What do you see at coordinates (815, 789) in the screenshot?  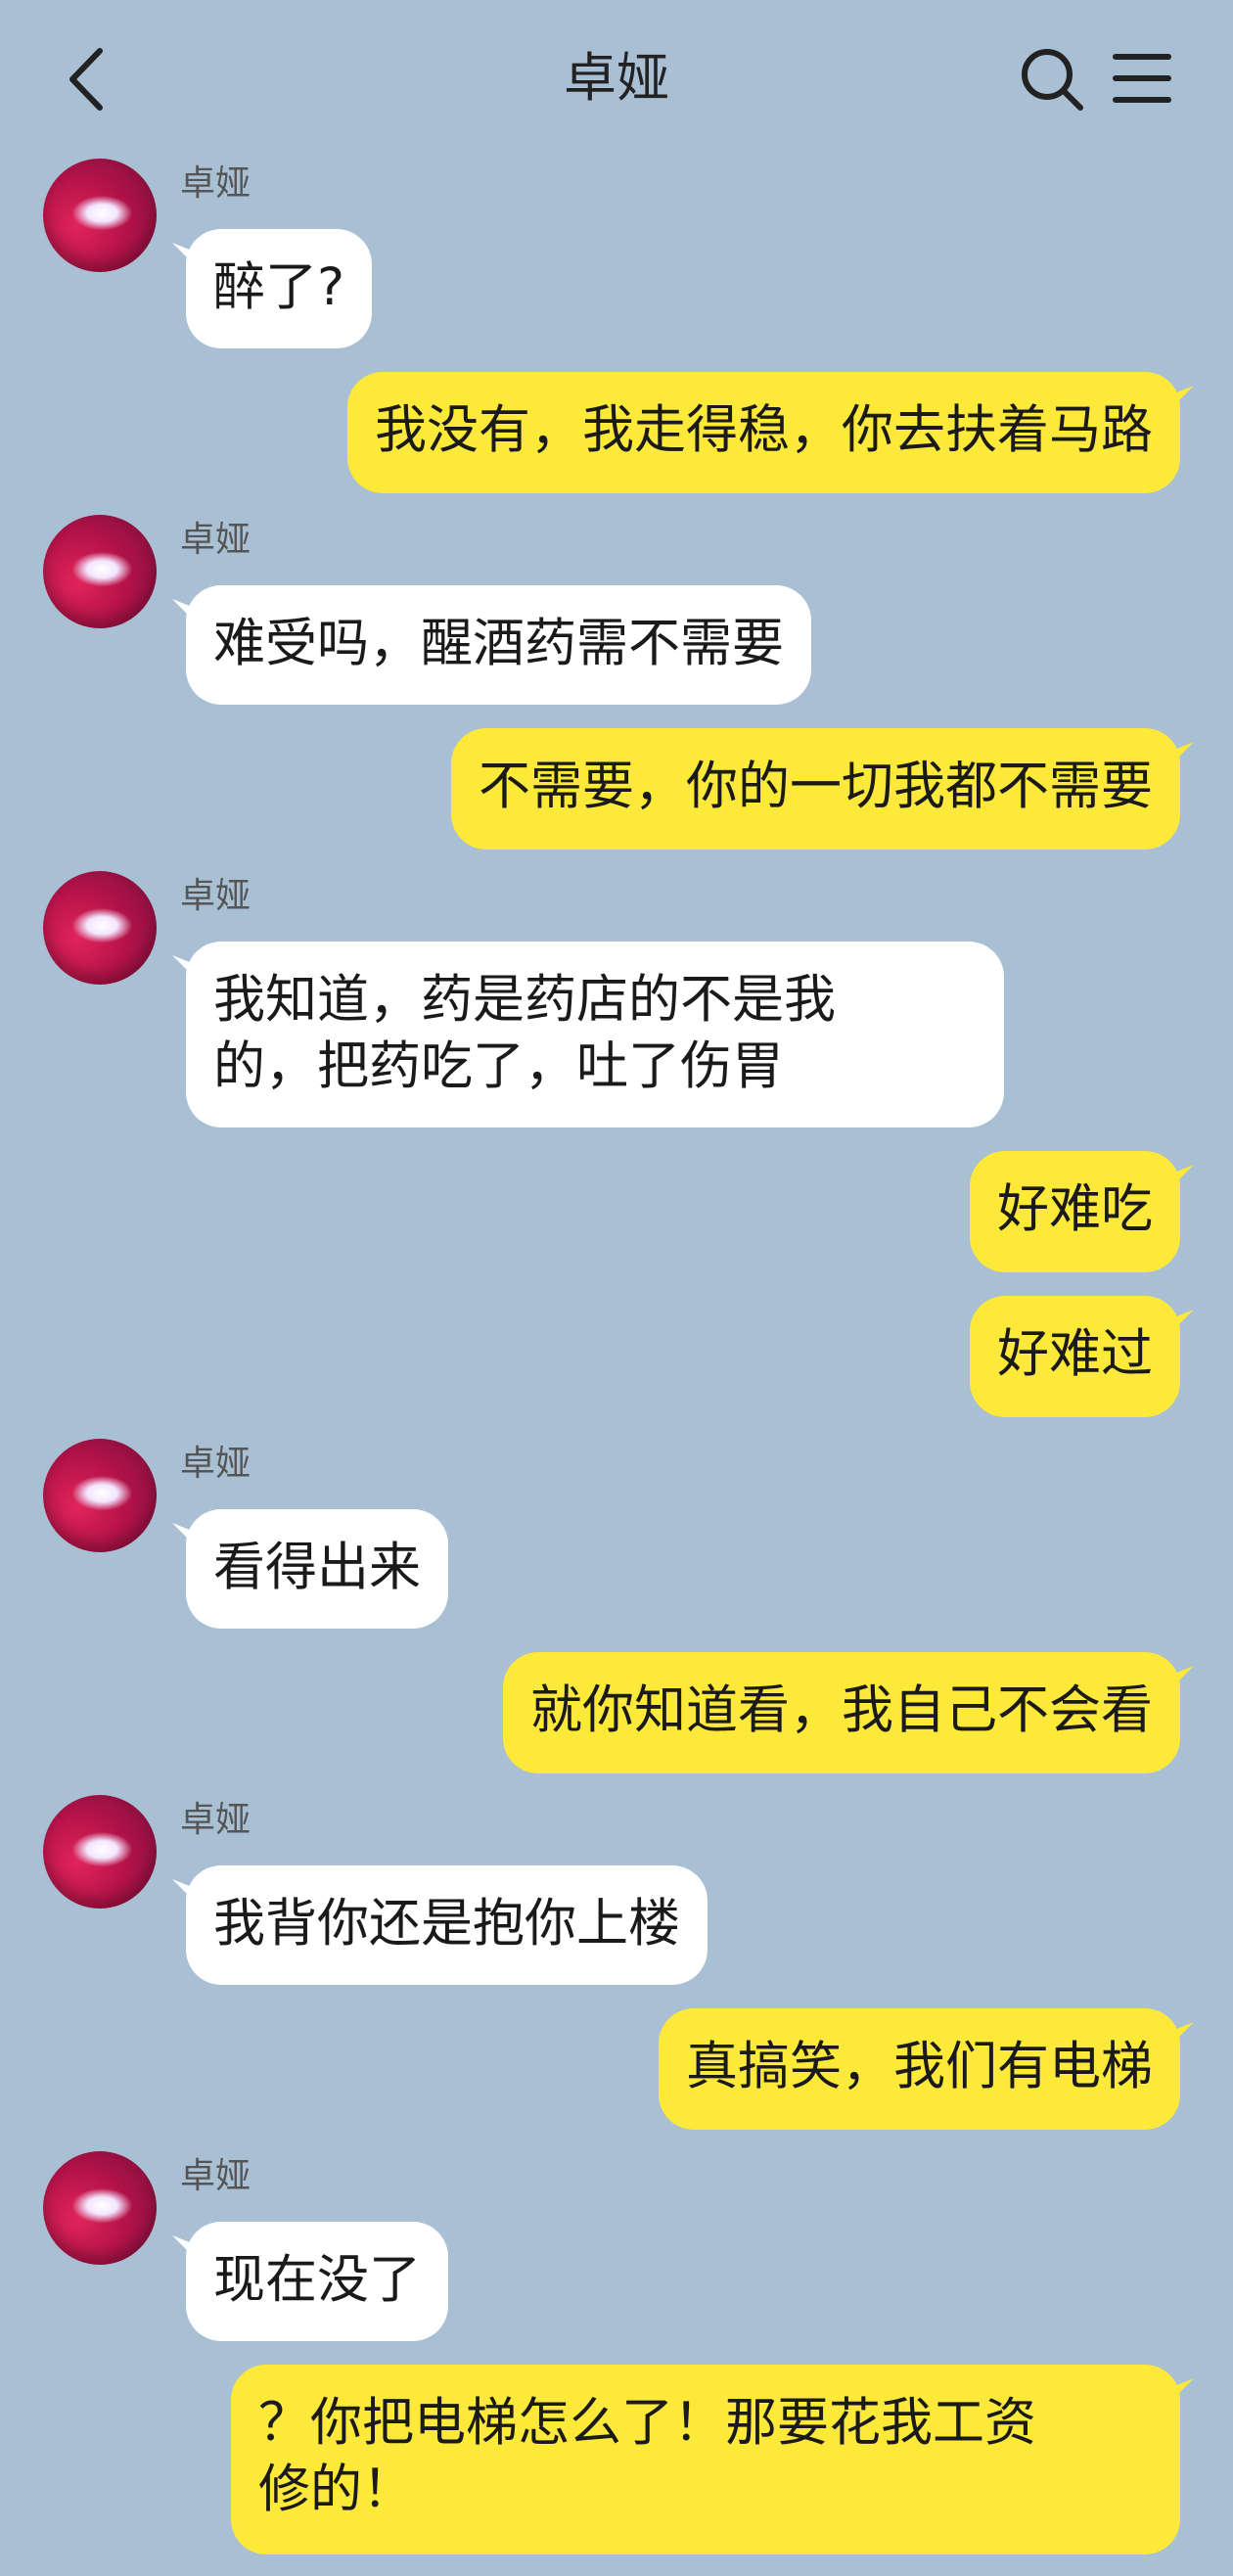 I see `outgoing-message-bubble: 不需要，你的一切我都不需要` at bounding box center [815, 789].